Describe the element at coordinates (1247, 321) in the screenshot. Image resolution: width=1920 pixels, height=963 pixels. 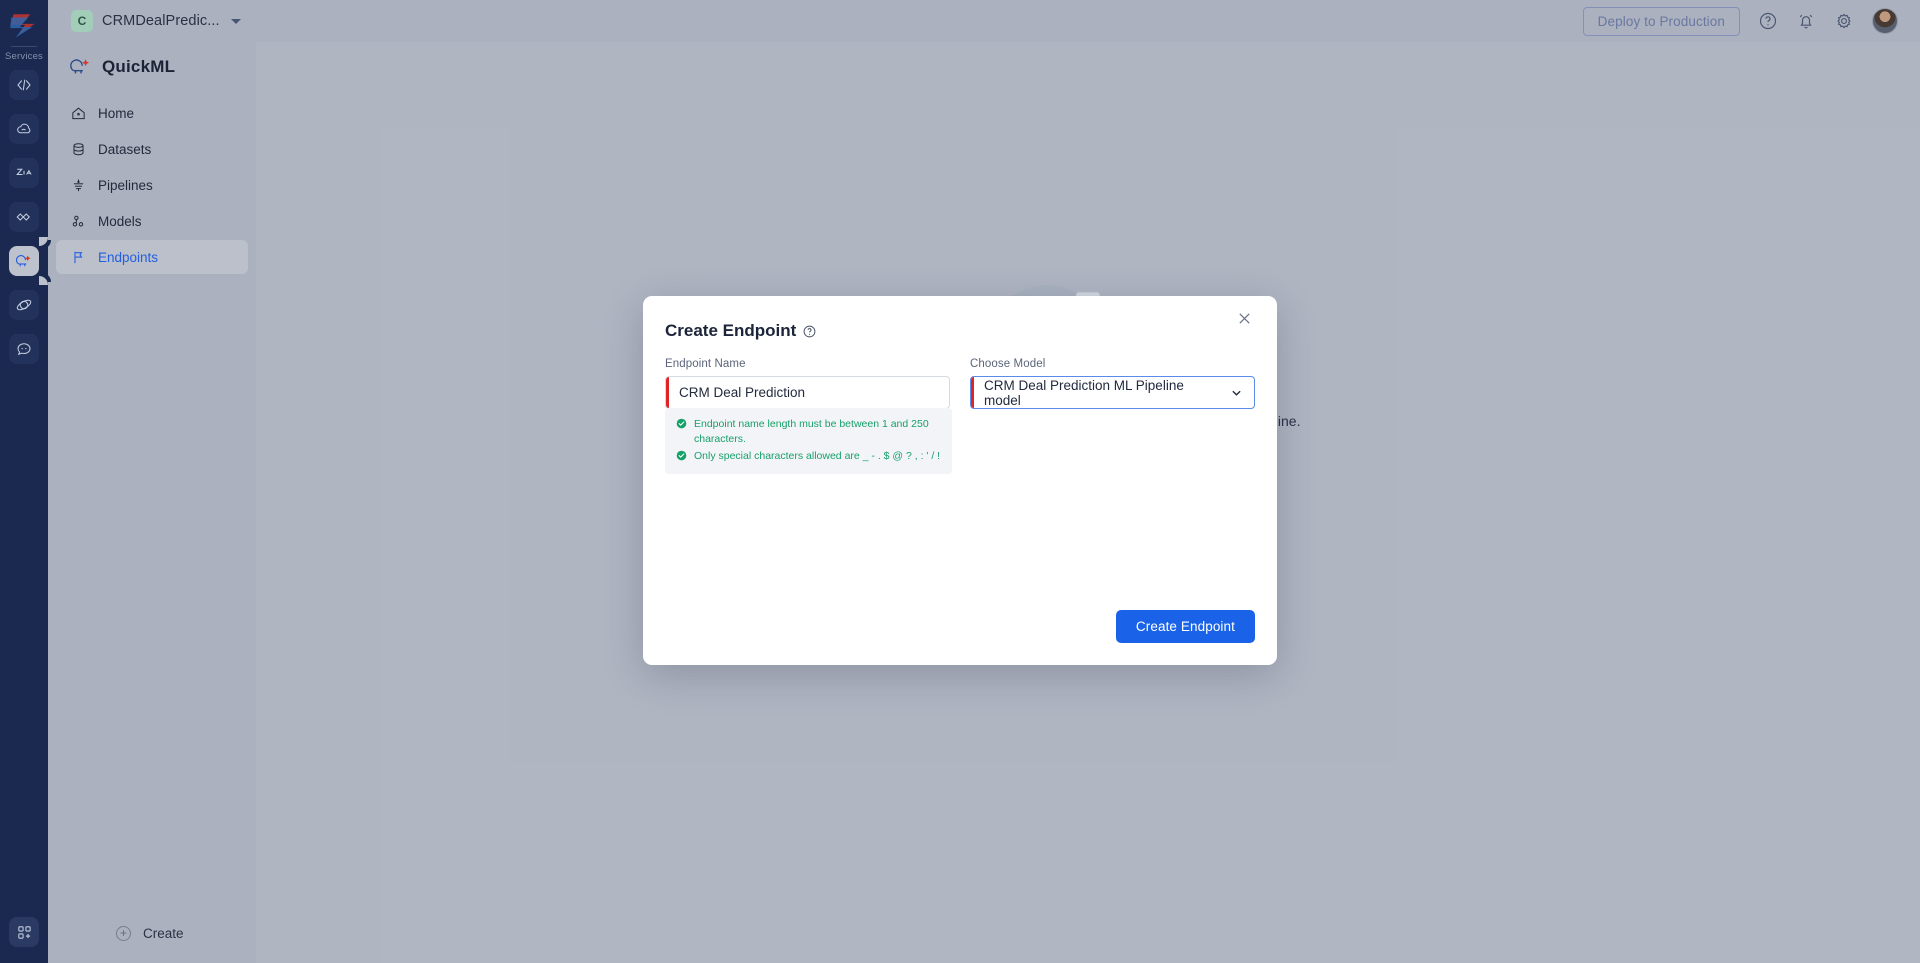
I see `close-icon` at that location.